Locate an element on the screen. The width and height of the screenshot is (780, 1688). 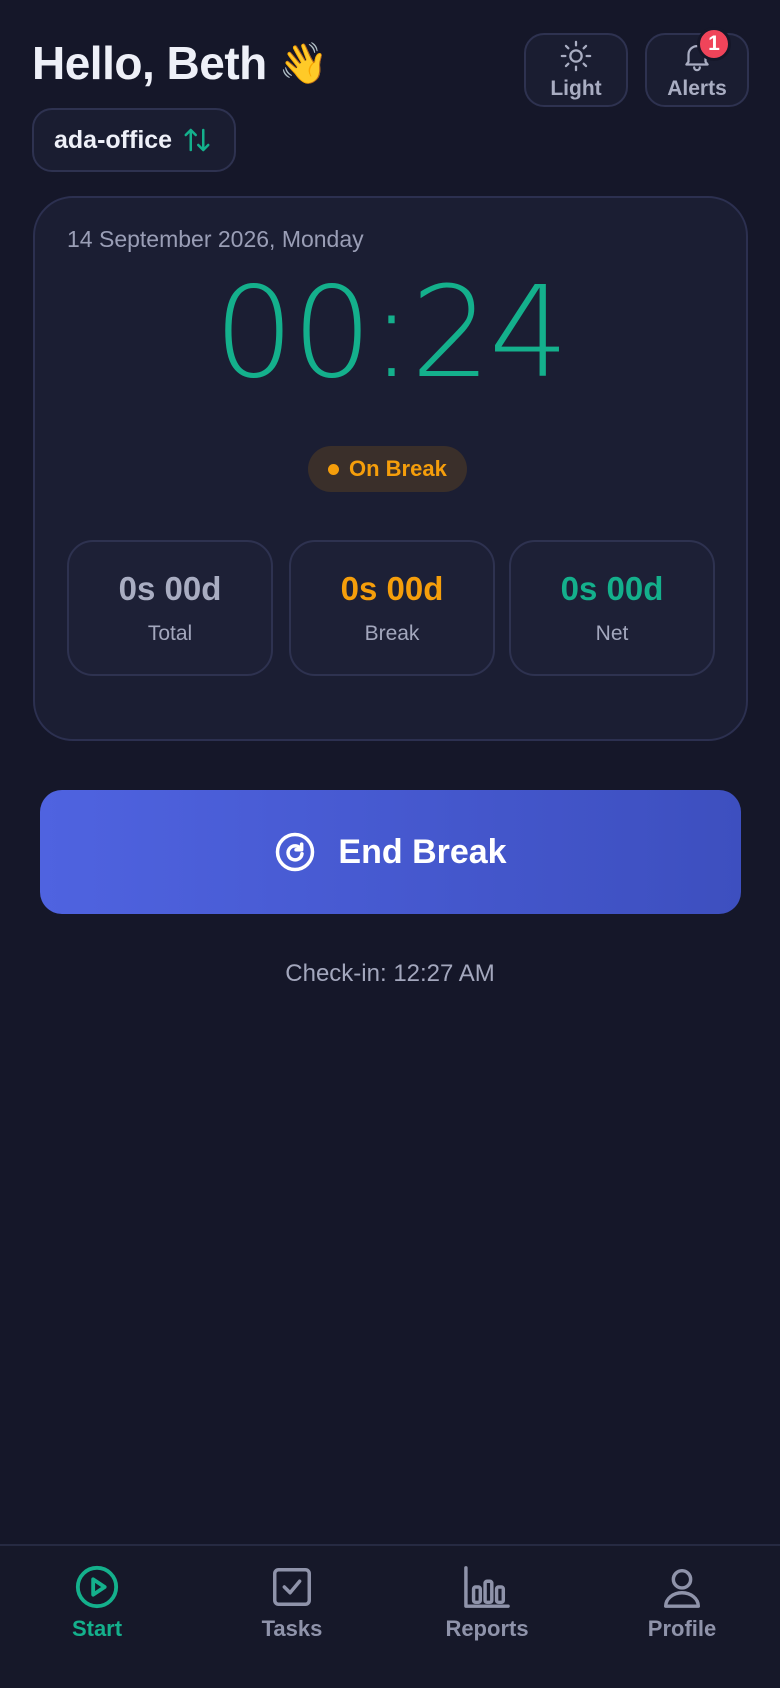
stat-total-value: 0s 00d is located at coordinates (170, 588).